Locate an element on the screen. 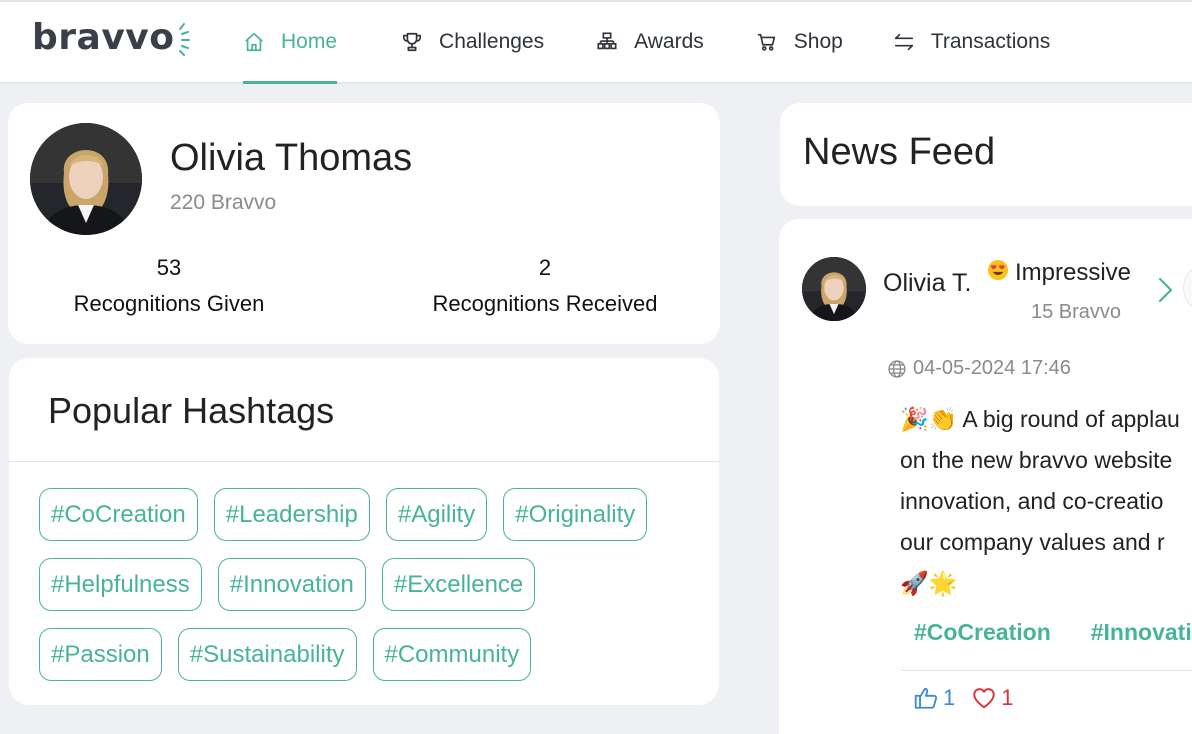  main-nav: Home Challenges Awards Shop Transactions is located at coordinates (678, 43).